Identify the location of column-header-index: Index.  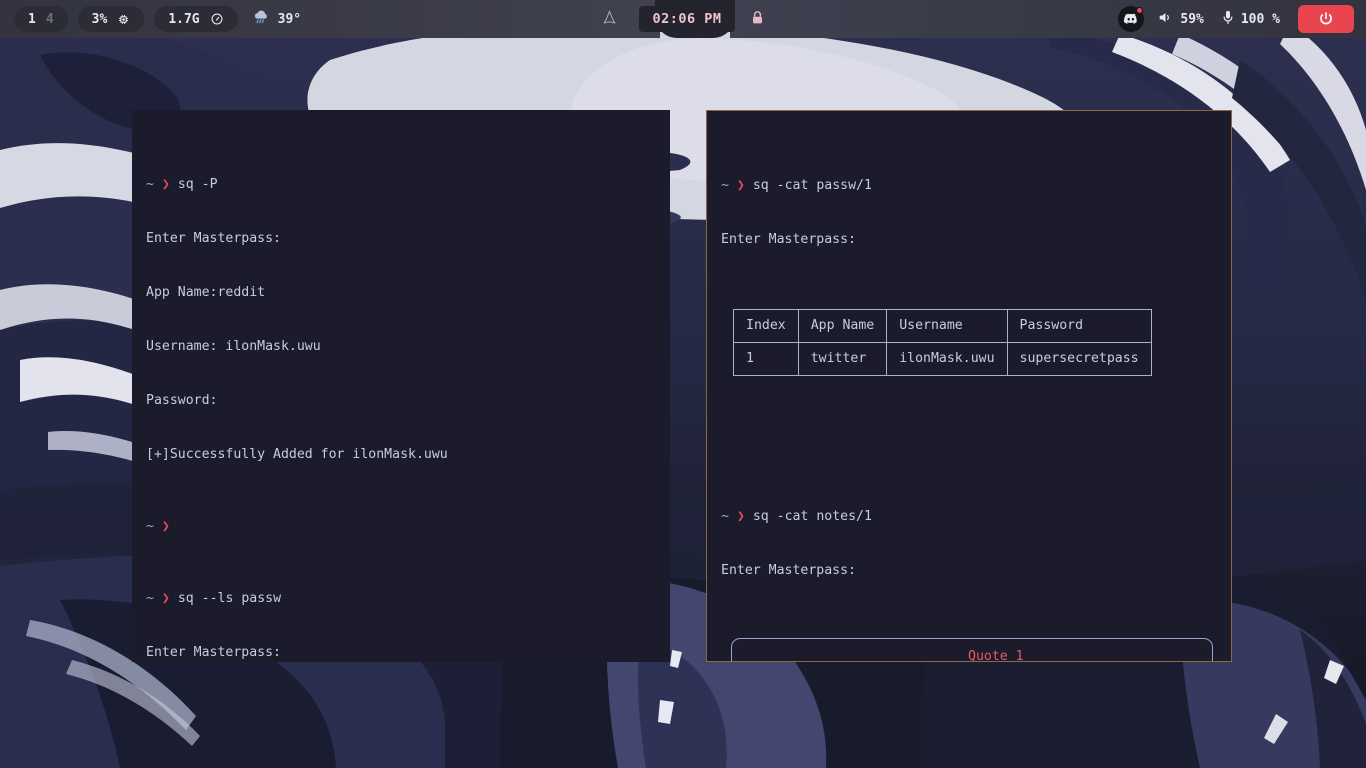
(766, 326).